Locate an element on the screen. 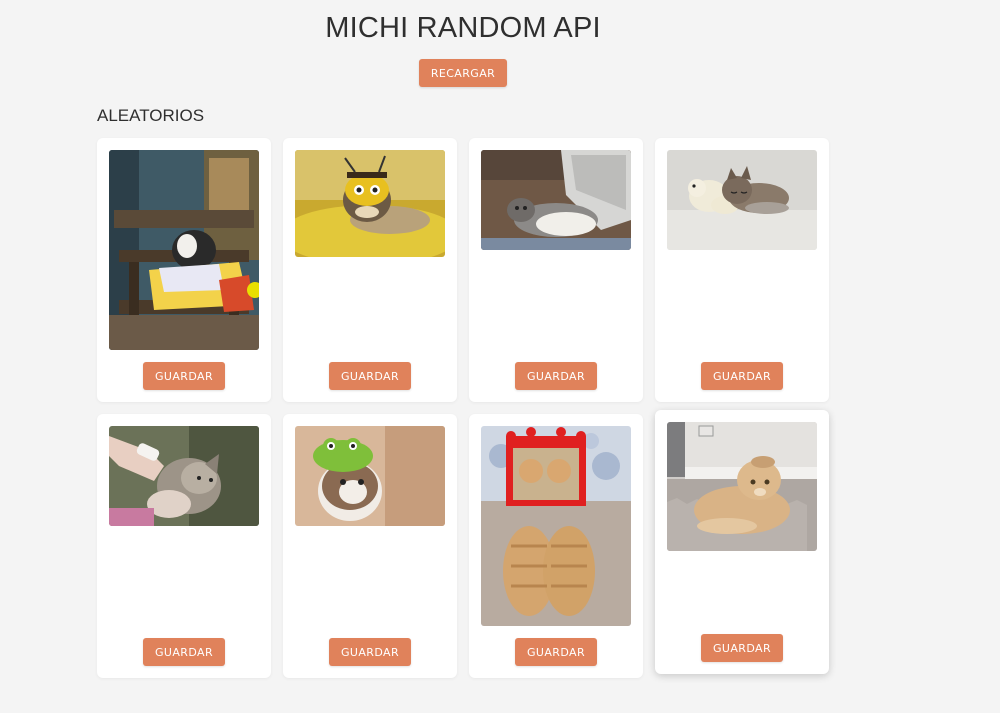  page-title: MICHI RANDOM API is located at coordinates (463, 28).